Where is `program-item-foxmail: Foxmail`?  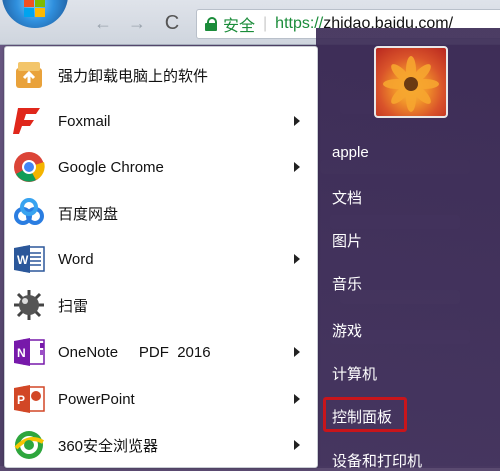
program-item-foxmail: Foxmail is located at coordinates (156, 121).